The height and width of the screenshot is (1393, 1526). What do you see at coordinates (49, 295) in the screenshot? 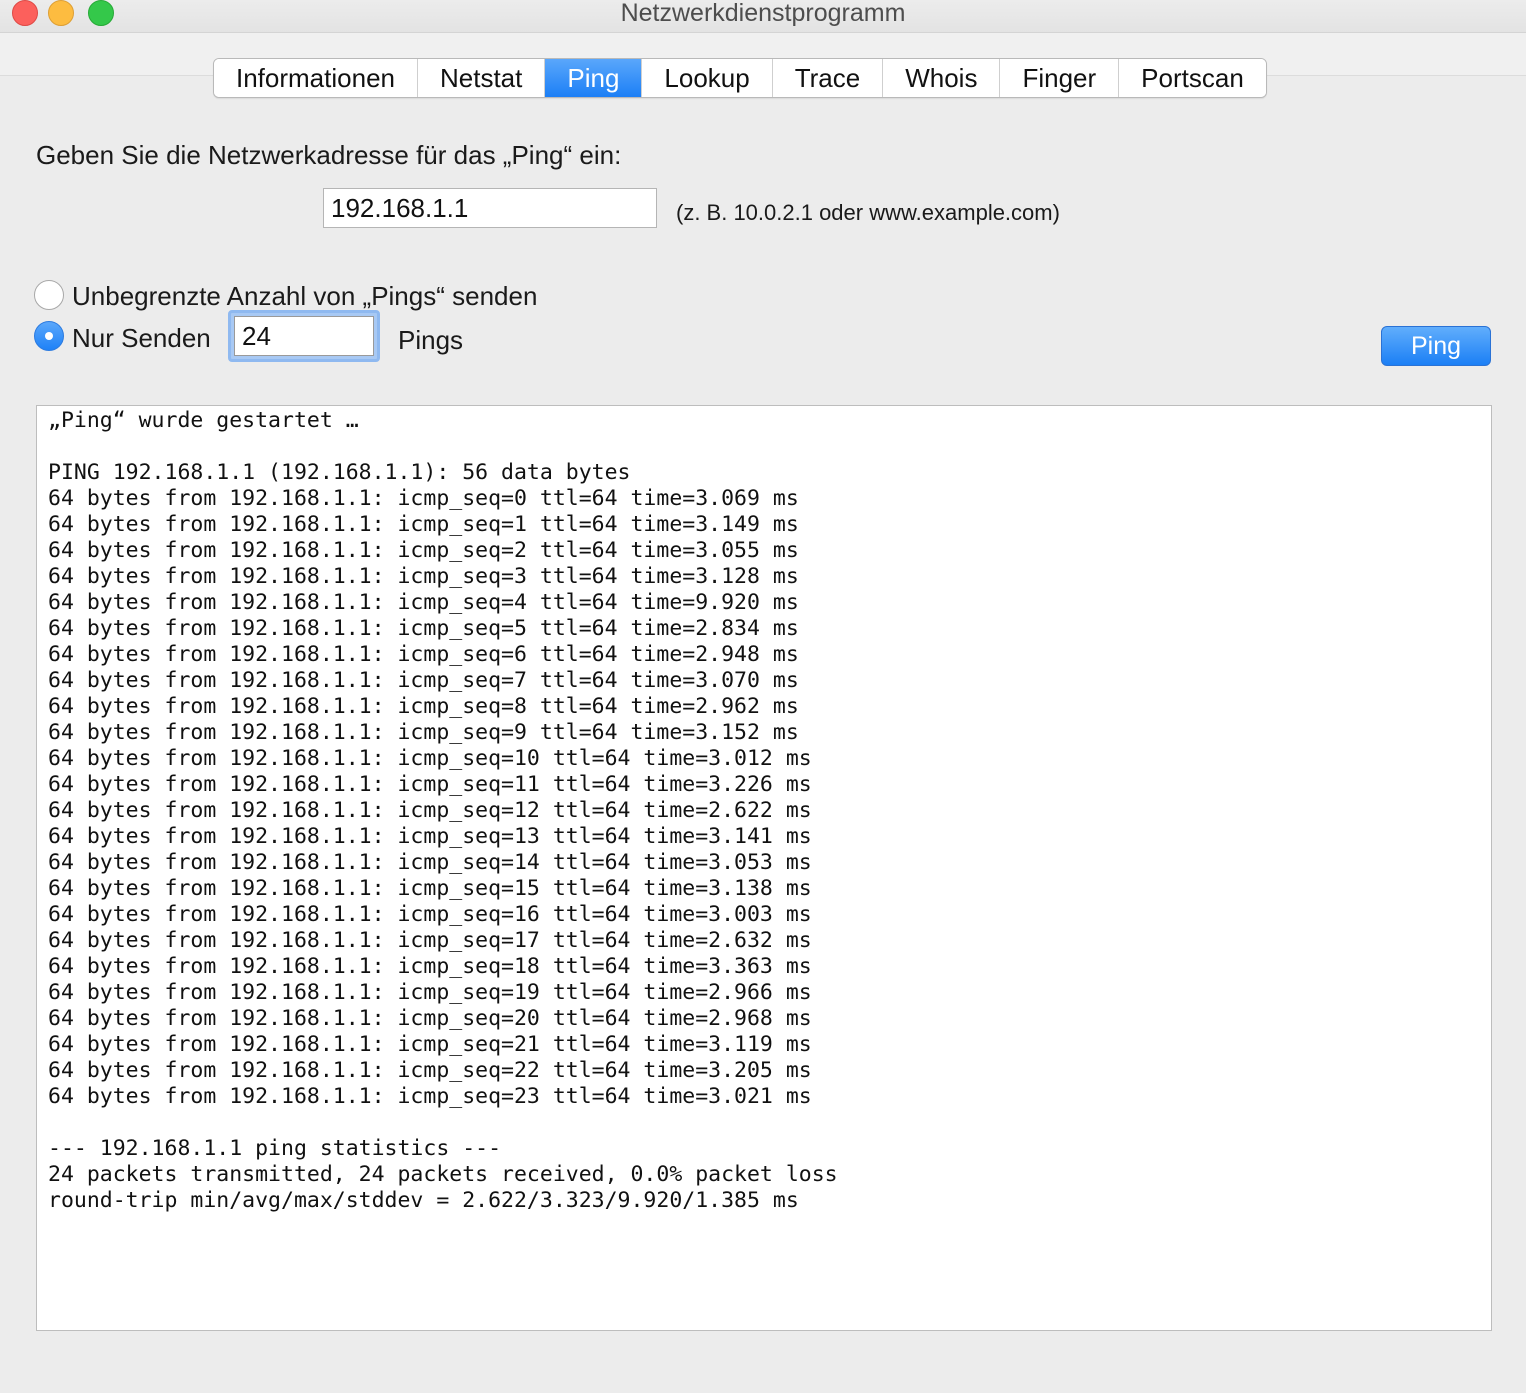
I see `unlimited-pings-radio` at bounding box center [49, 295].